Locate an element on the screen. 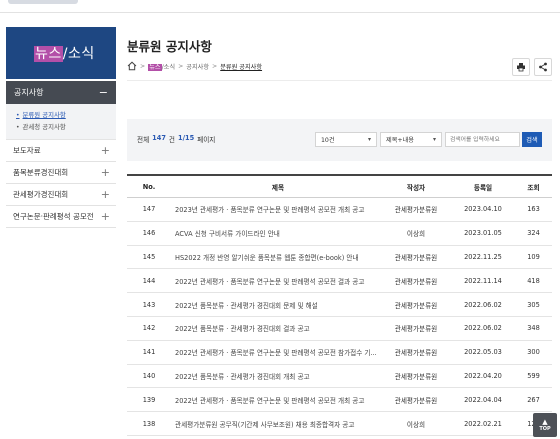  row-date: 2022.04.20 is located at coordinates (483, 375).